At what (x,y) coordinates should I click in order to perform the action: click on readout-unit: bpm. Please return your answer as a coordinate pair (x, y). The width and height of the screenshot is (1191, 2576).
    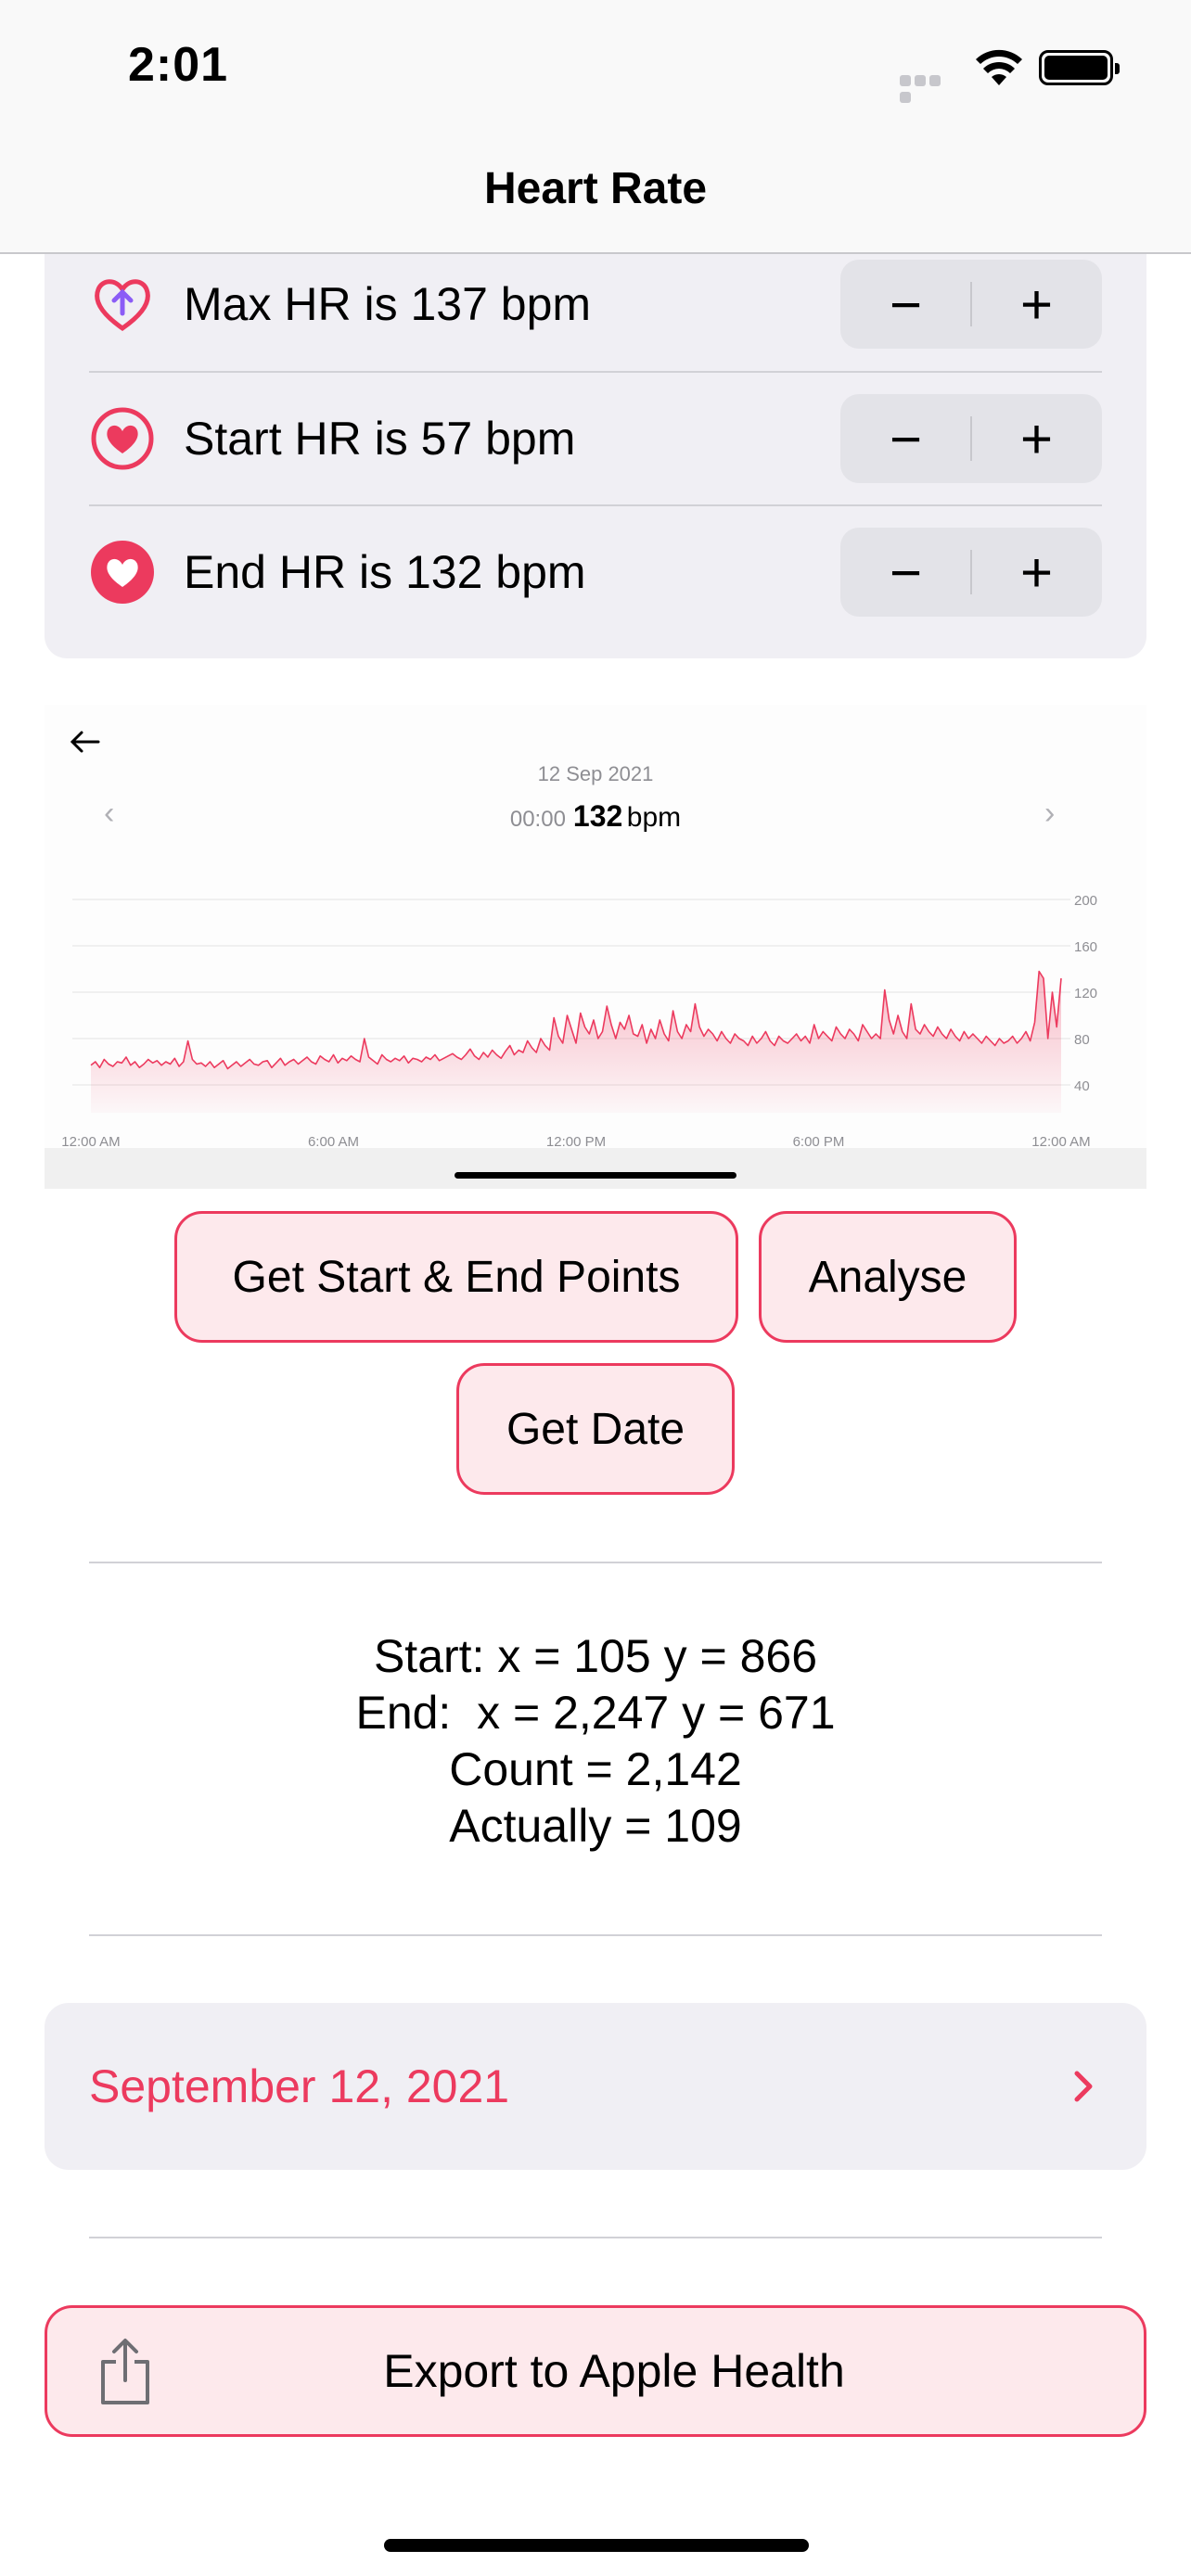
    Looking at the image, I should click on (654, 817).